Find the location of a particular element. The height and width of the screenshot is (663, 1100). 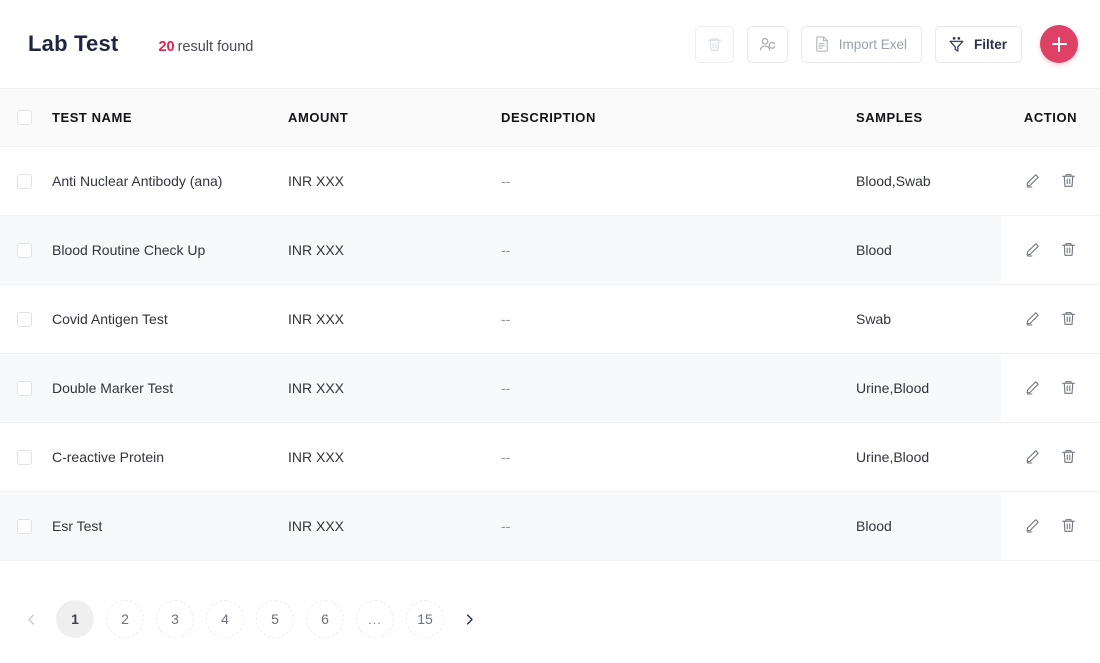

document-icon is located at coordinates (822, 44).